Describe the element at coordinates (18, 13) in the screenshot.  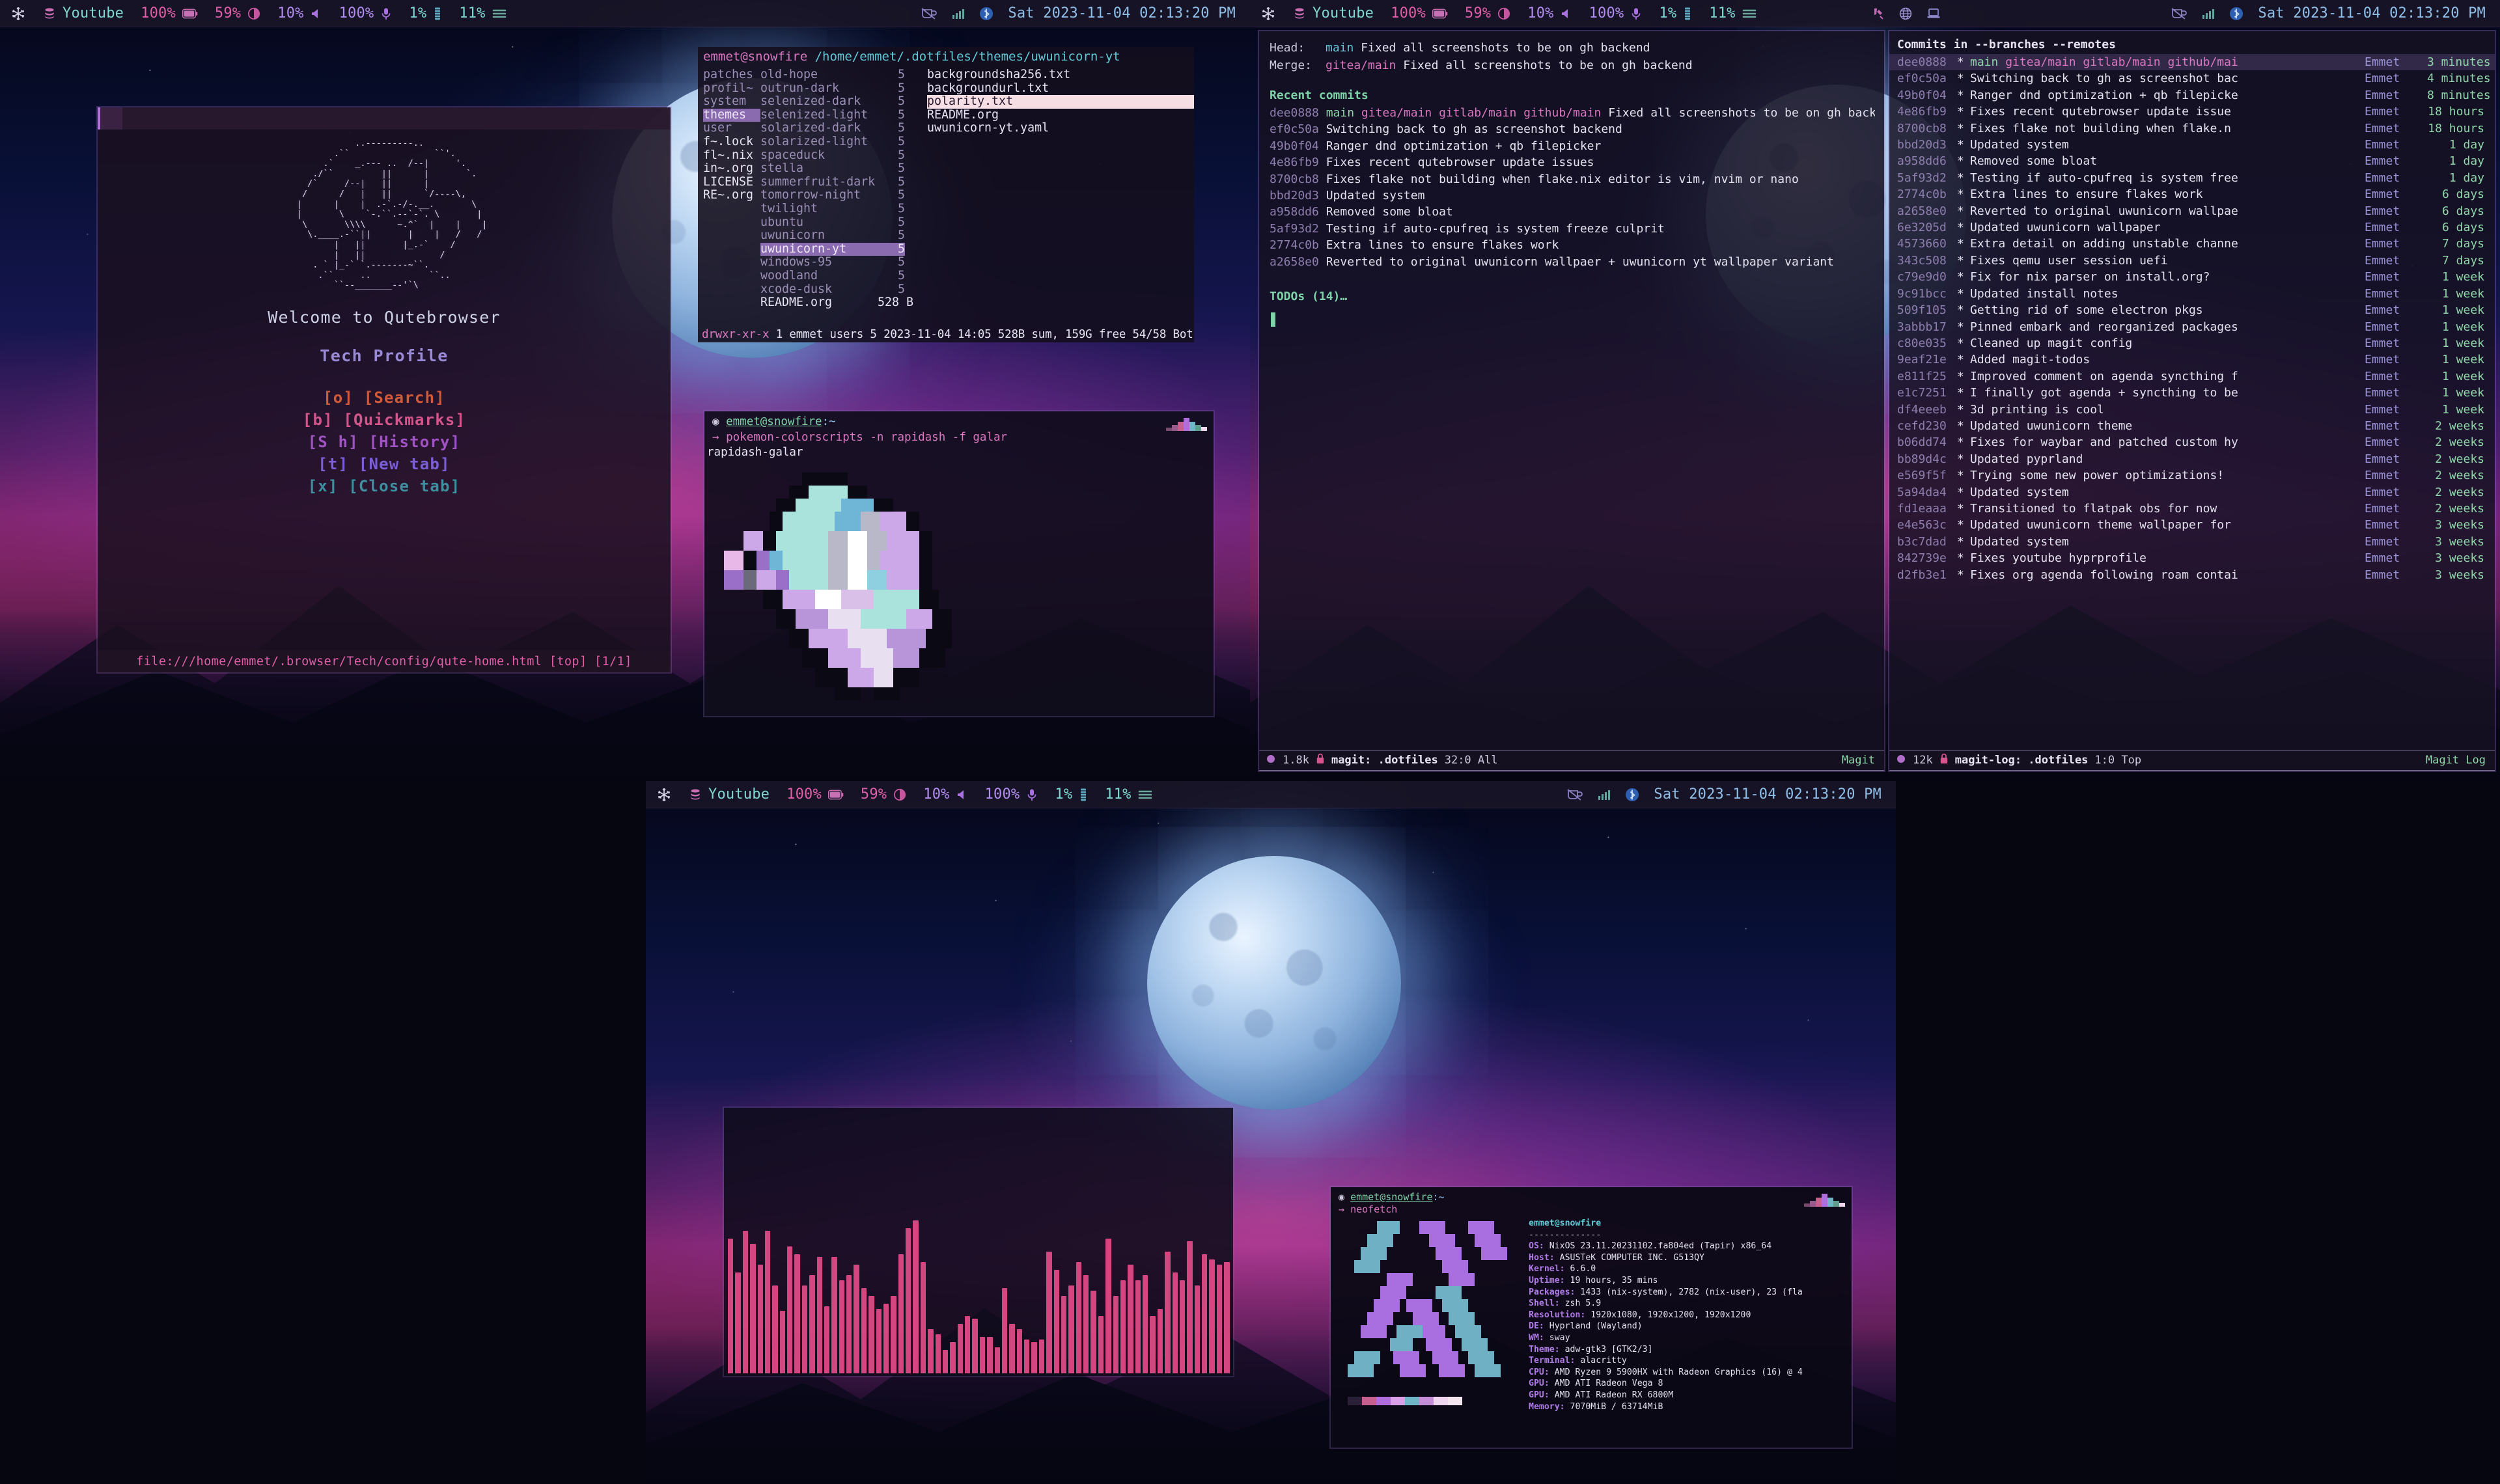
I see `nix-snowflake-icon` at that location.